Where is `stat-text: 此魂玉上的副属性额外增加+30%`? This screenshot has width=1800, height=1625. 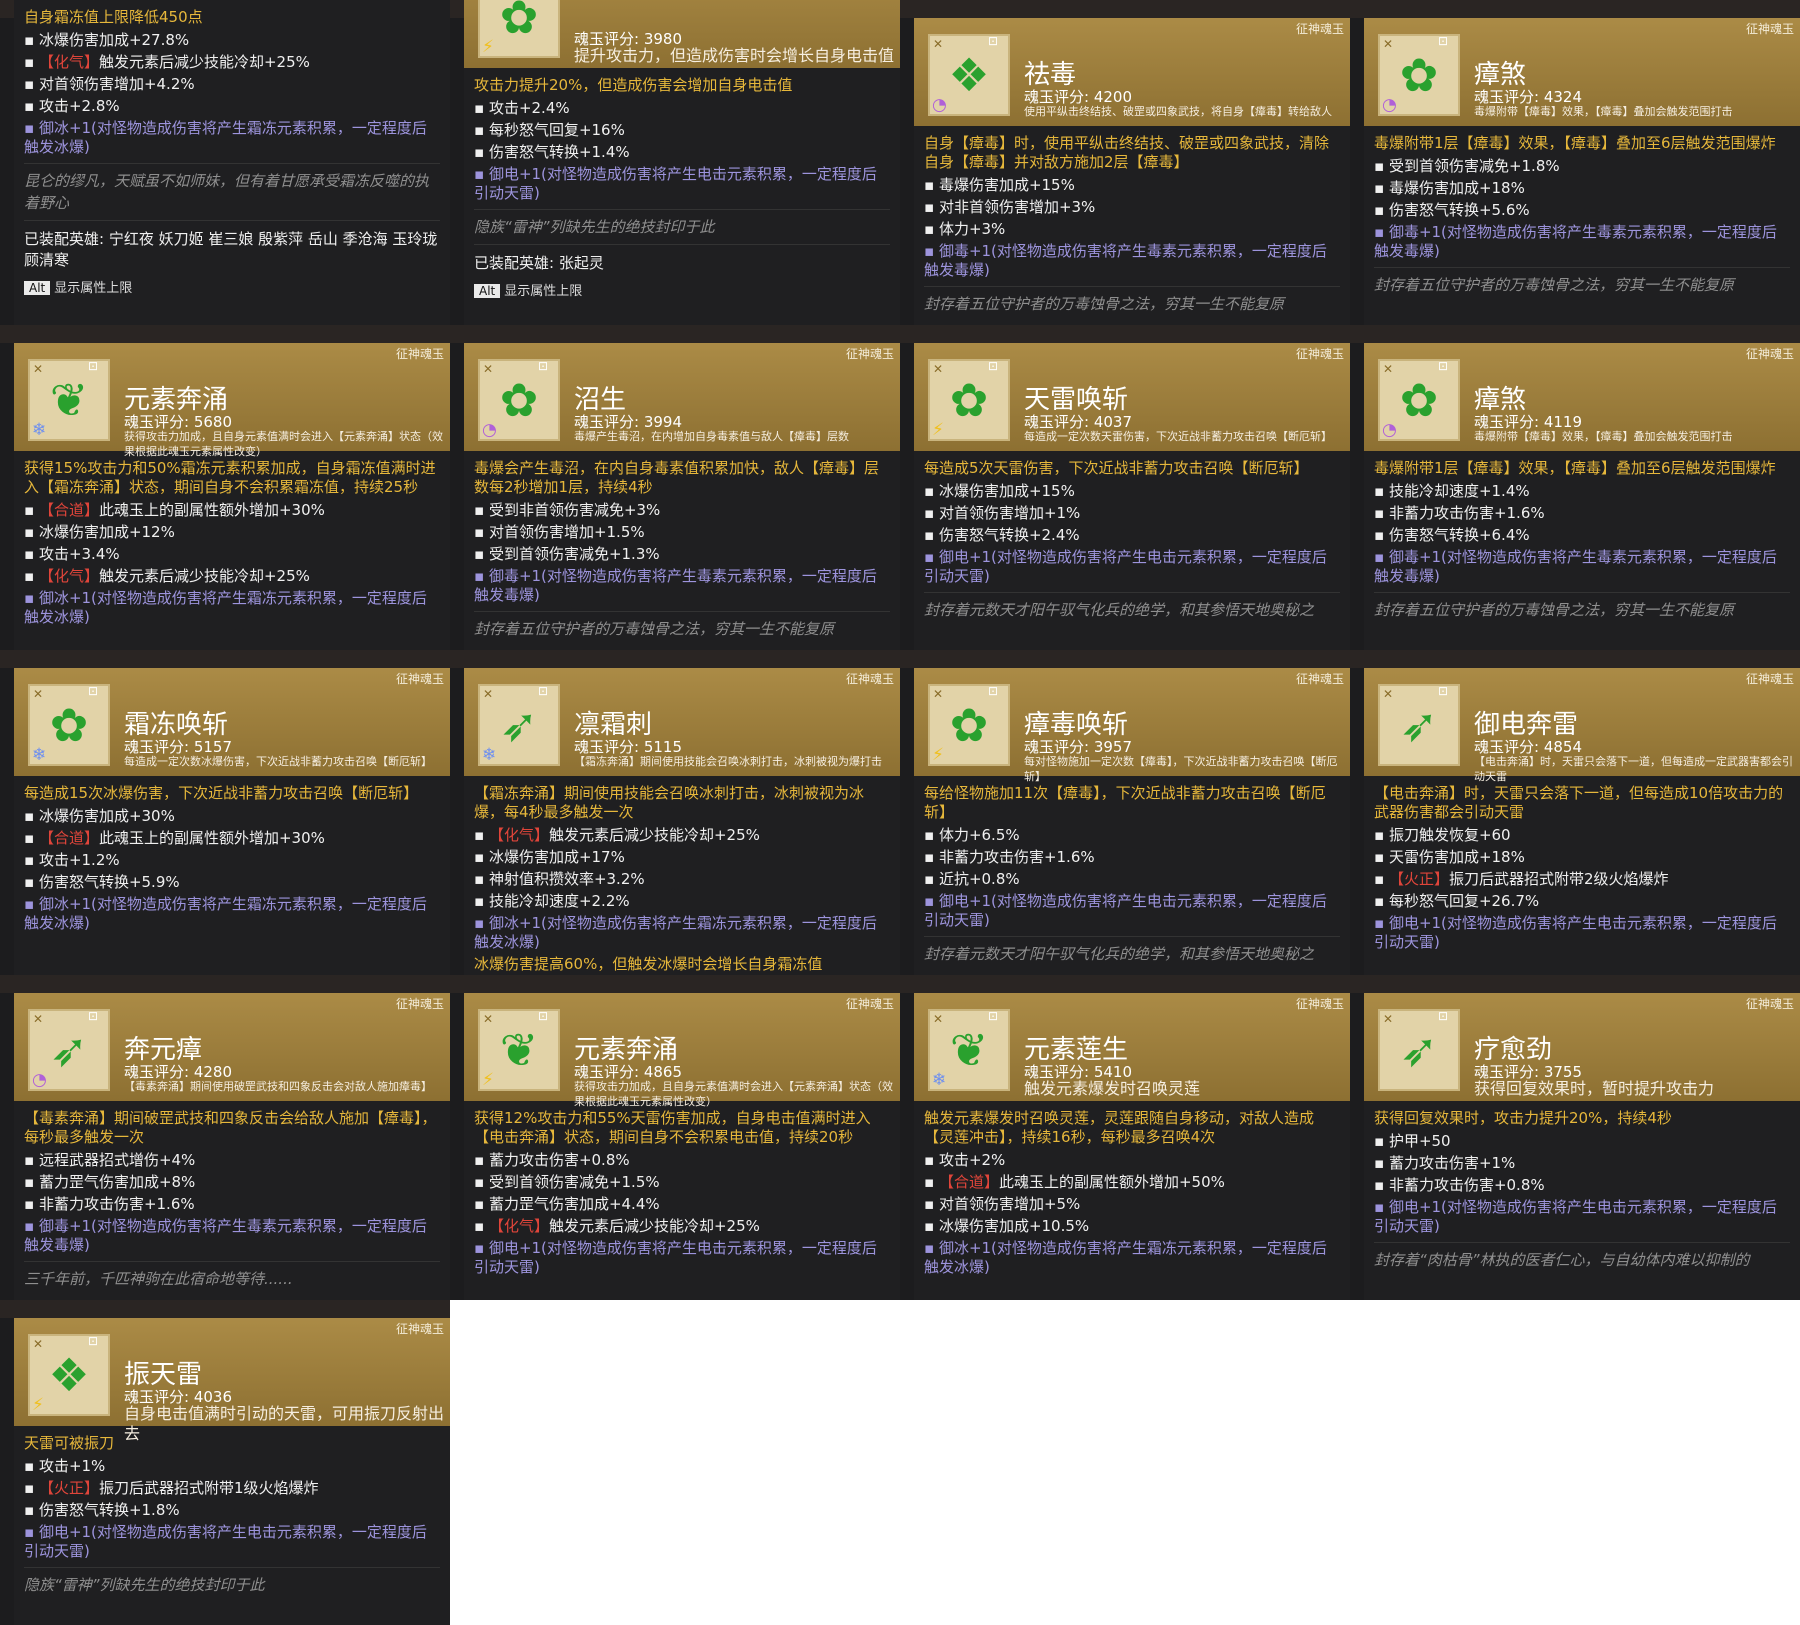
stat-text: 此魂玉上的副属性额外增加+30% is located at coordinates (211, 510).